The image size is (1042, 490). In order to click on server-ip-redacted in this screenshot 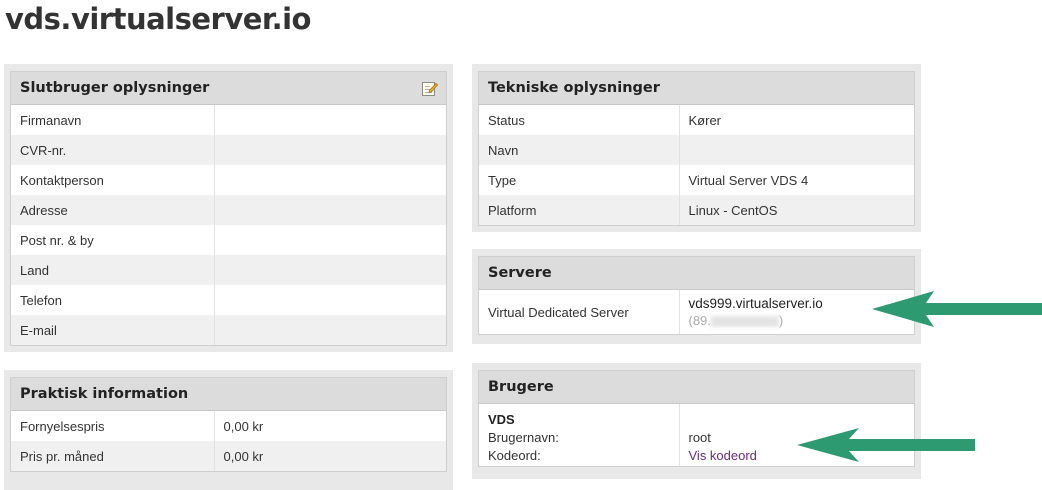, I will do `click(744, 322)`.